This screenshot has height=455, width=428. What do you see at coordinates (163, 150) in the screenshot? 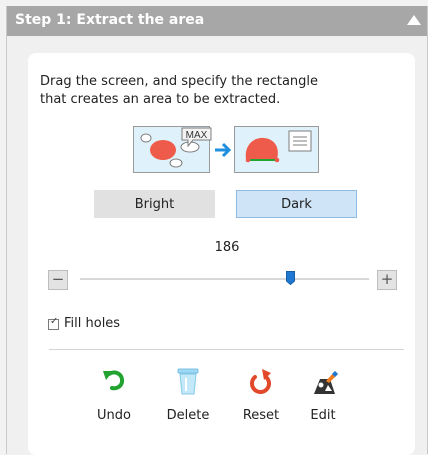
I see `blob-shape-icon` at bounding box center [163, 150].